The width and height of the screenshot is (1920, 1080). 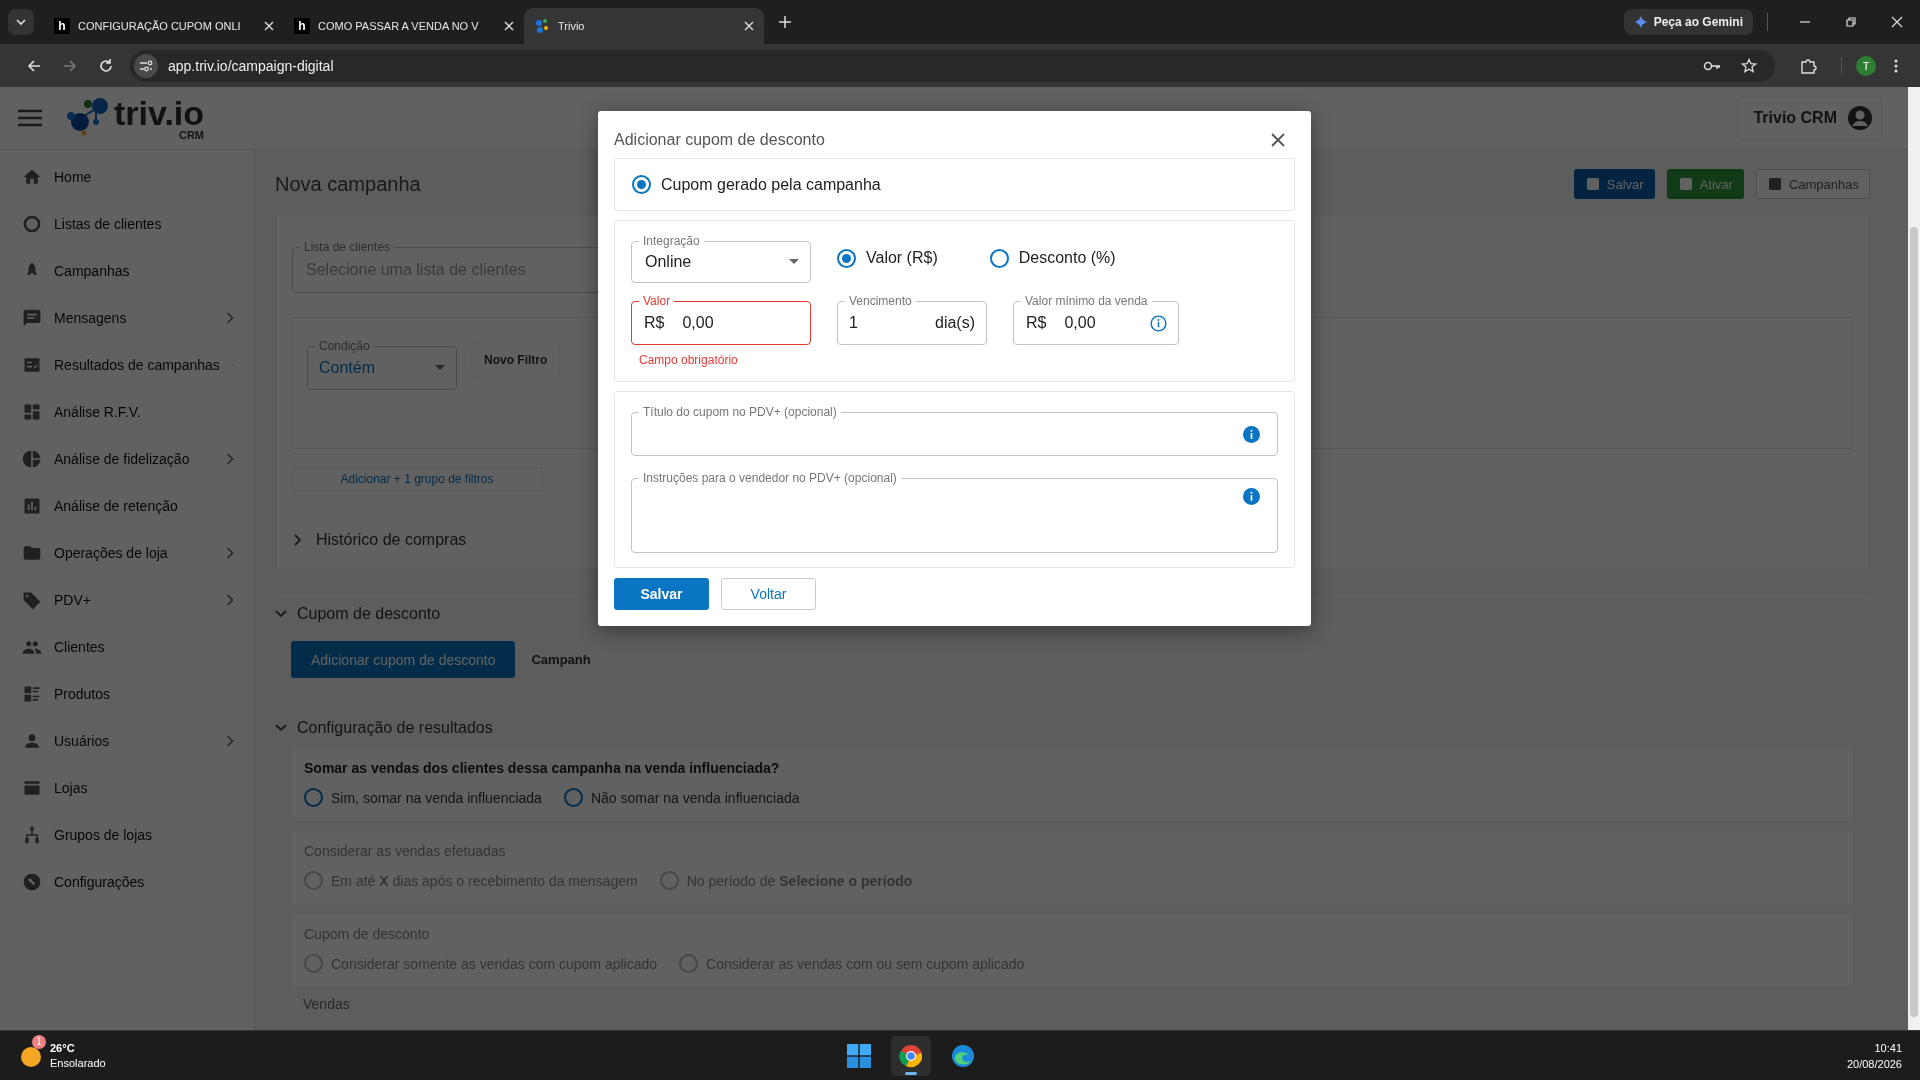 I want to click on option-label: Cupom gerado pela campanha, so click(x=771, y=184).